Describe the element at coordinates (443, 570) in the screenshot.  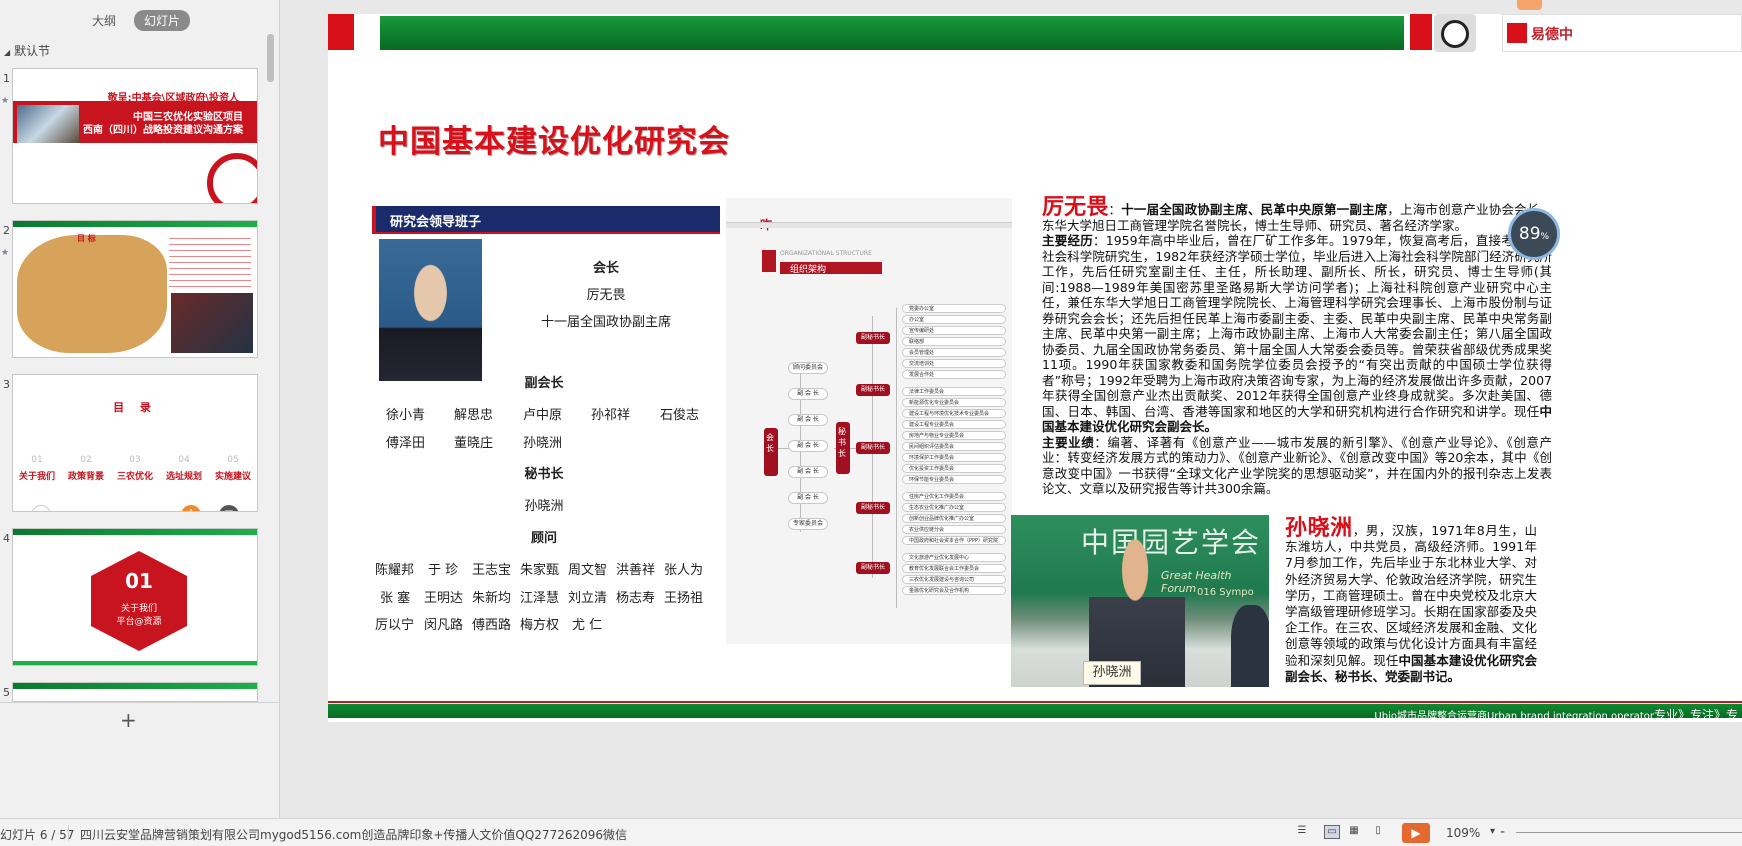
I see `advisor-name: 于 珍` at that location.